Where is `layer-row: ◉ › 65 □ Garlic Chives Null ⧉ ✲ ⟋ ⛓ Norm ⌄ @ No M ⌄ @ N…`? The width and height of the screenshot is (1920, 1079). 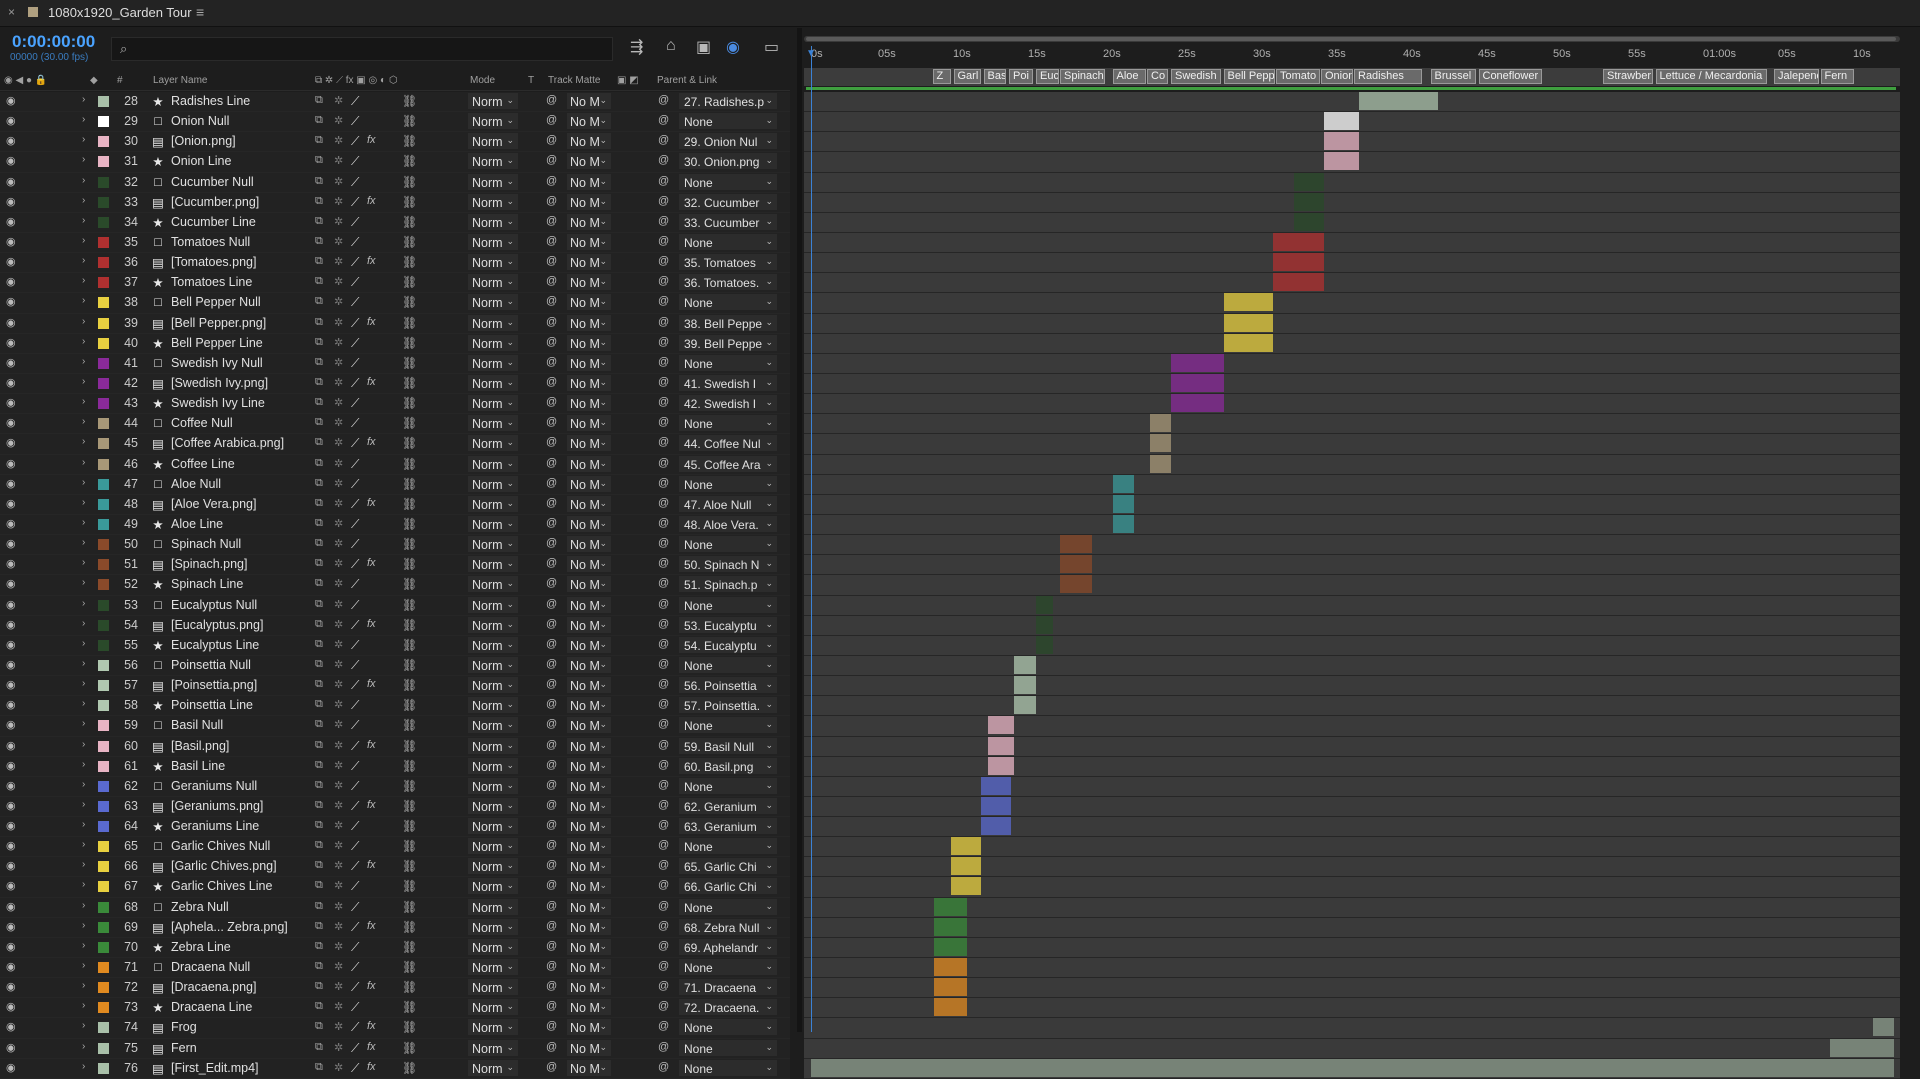
layer-row: ◉ › 65 □ Garlic Chives Null ⧉ ✲ ⟋ ⛓ Norm ⌄ @ No M ⌄ @ N… is located at coordinates (395, 847).